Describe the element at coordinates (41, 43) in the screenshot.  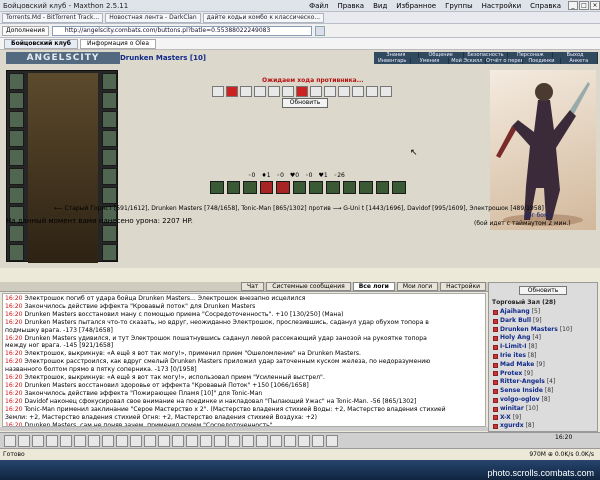
I see `page-tab: Бойцовский клуб` at that location.